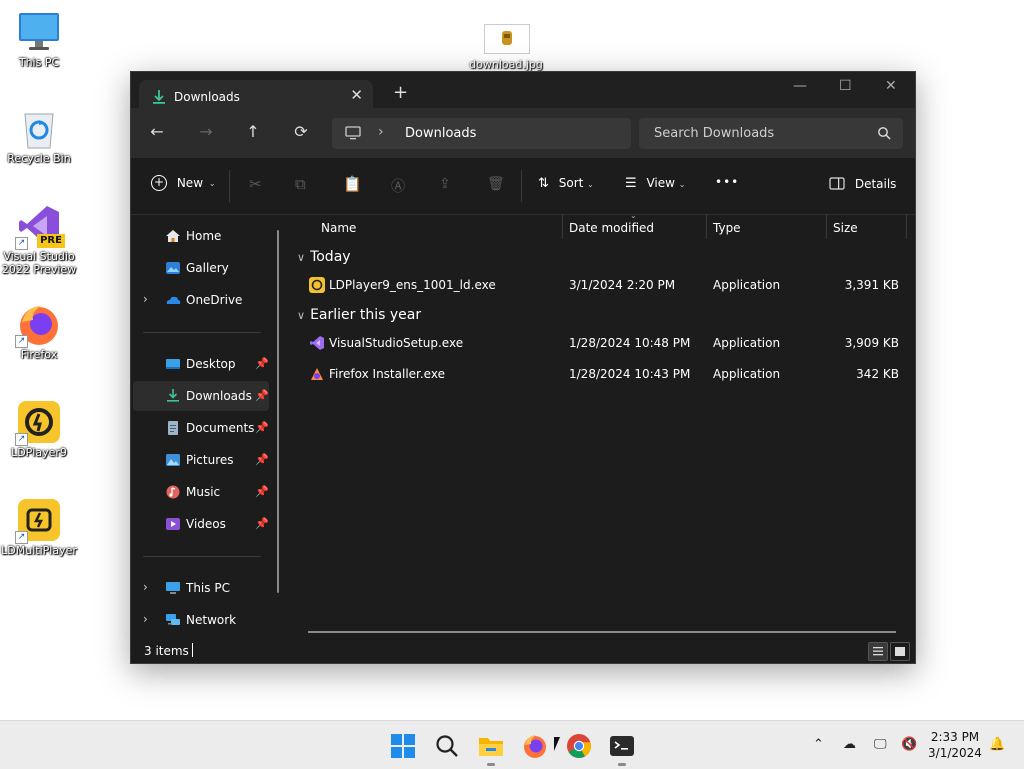  I want to click on firefox-taskbar-button, so click(535, 746).